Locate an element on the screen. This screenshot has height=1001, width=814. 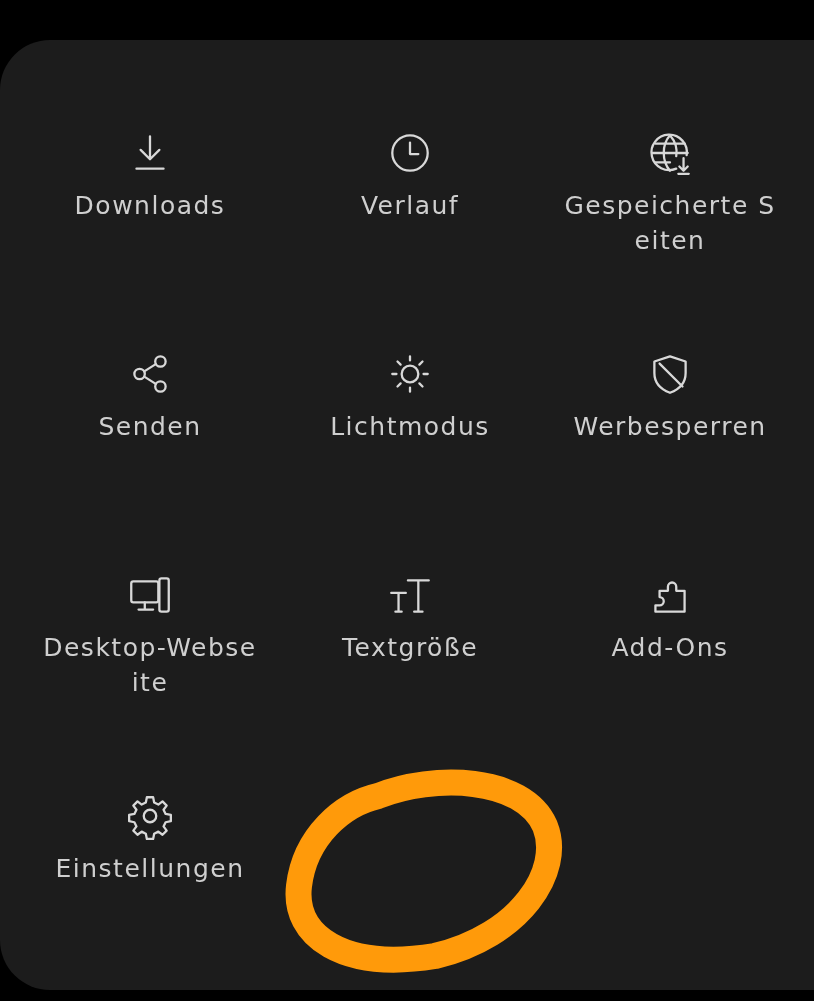
menu-item: Add-Ons is located at coordinates (670, 617).